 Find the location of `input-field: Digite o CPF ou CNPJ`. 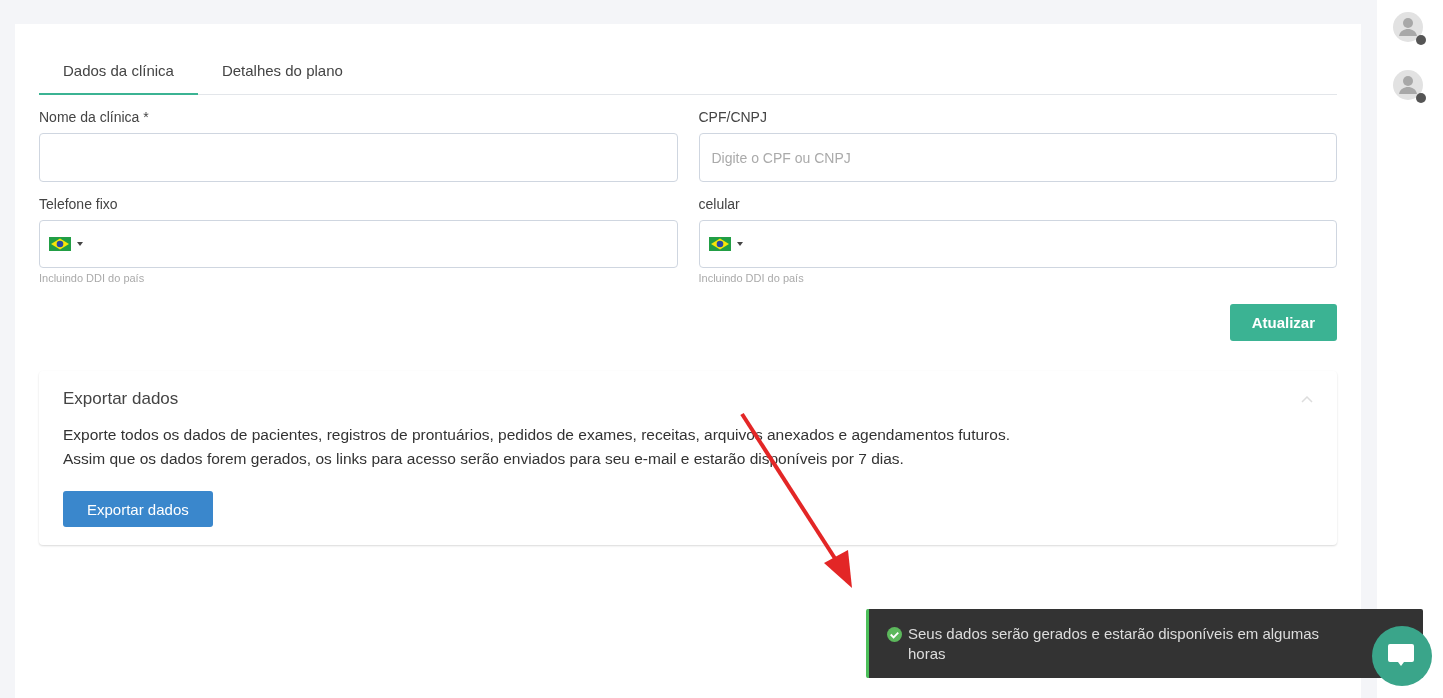

input-field: Digite o CPF ou CNPJ is located at coordinates (1017, 157).